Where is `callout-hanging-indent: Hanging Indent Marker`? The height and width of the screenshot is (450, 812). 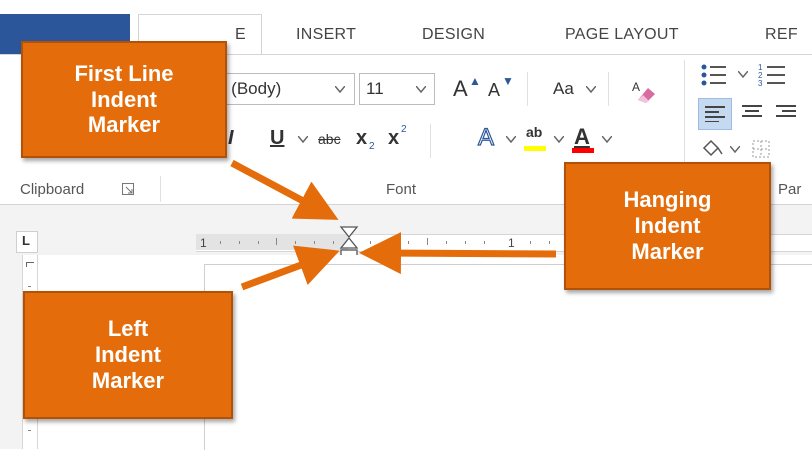 callout-hanging-indent: Hanging Indent Marker is located at coordinates (667, 226).